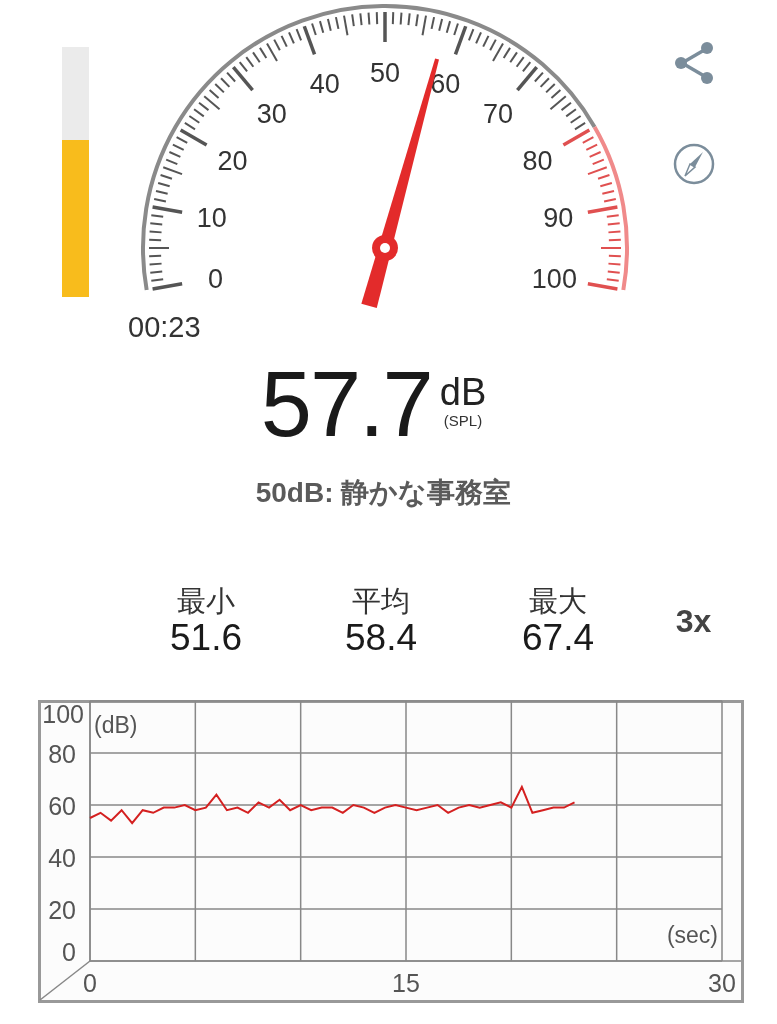 The width and height of the screenshot is (777, 1024). I want to click on weighting-label: (SPL), so click(463, 421).